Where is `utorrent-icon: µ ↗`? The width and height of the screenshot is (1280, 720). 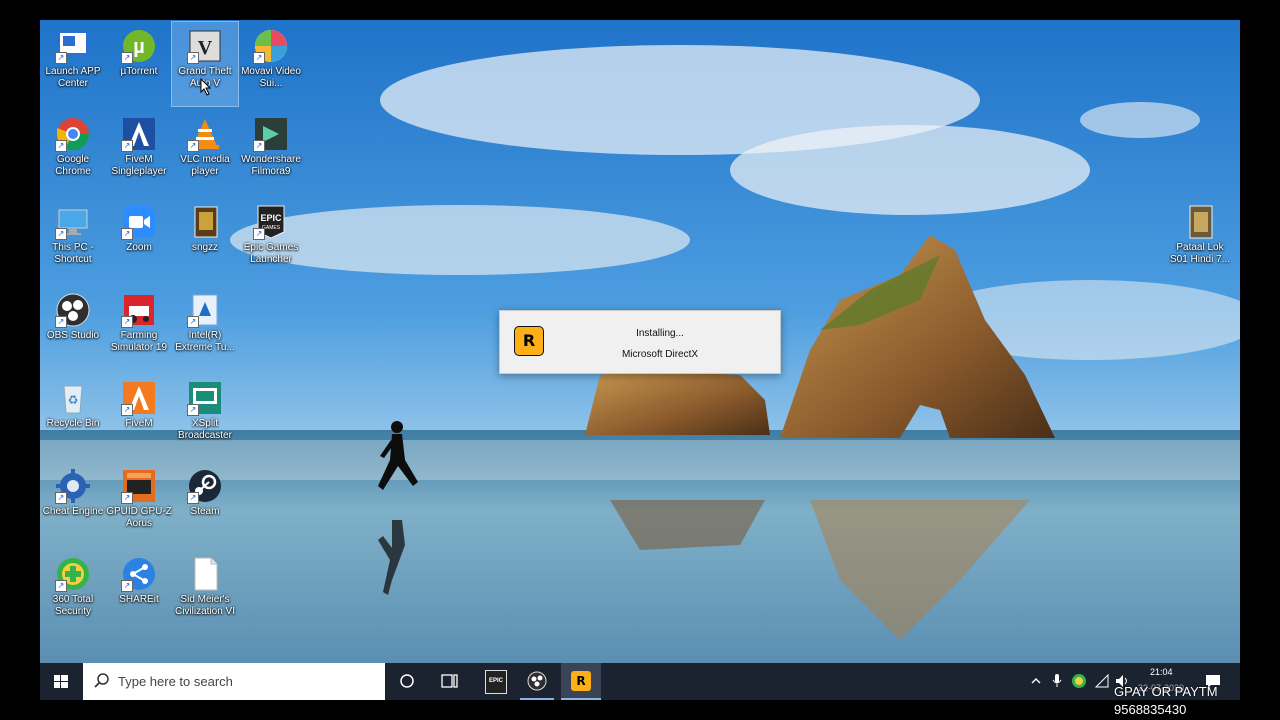
utorrent-icon: µ ↗ is located at coordinates (139, 46).